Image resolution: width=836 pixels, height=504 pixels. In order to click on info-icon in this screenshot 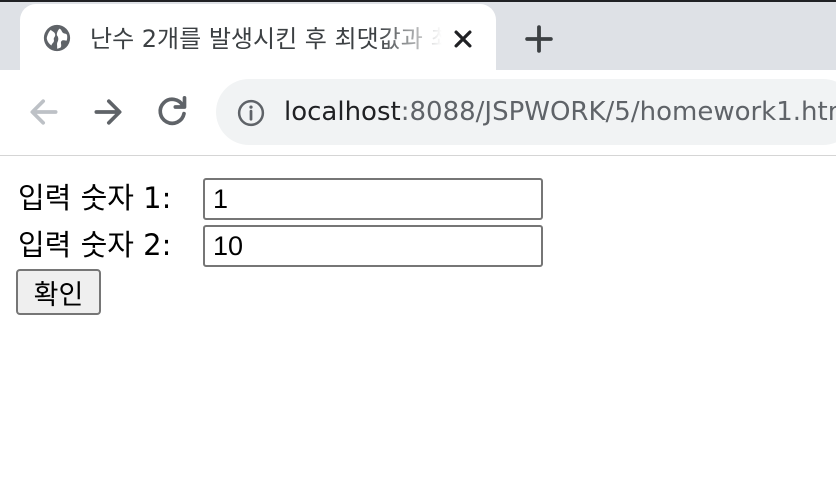, I will do `click(251, 113)`.